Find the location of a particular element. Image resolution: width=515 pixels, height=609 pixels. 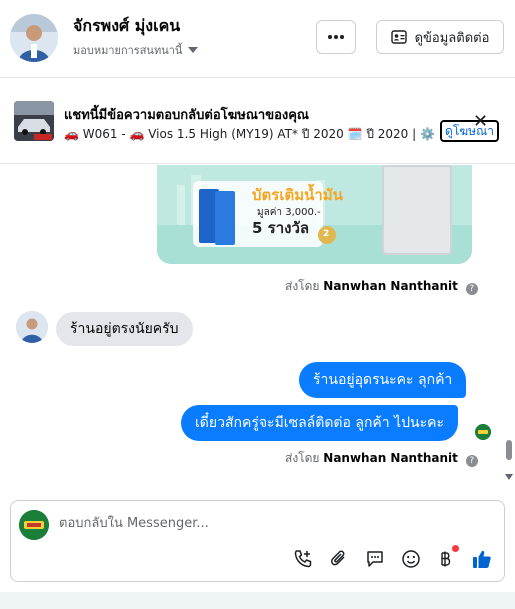

chevron-down-icon is located at coordinates (193, 50).